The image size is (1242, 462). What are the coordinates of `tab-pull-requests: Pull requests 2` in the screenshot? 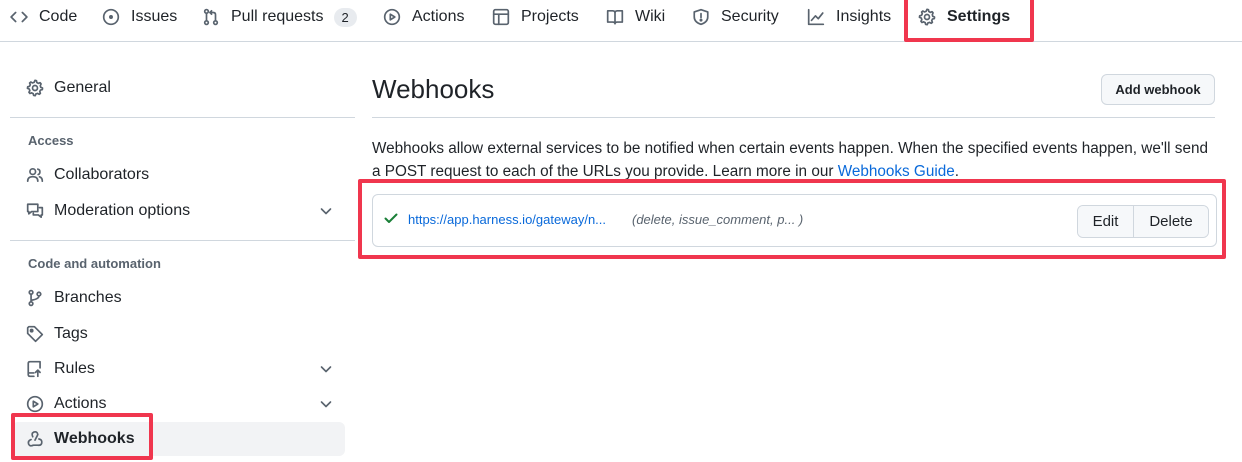 It's located at (279, 17).